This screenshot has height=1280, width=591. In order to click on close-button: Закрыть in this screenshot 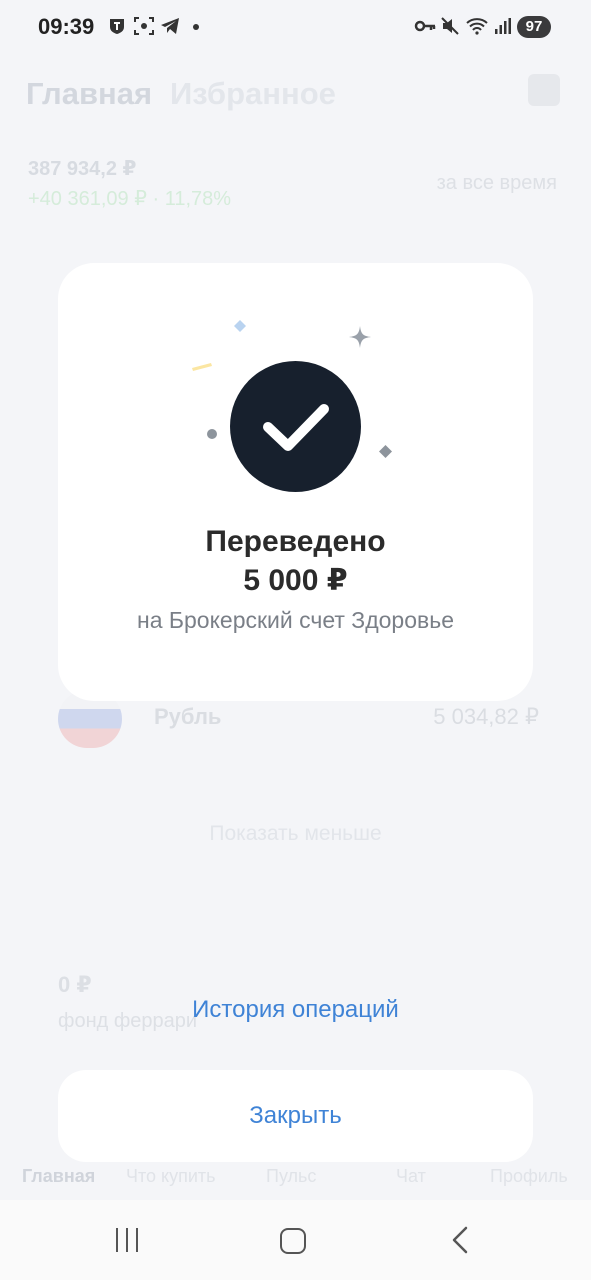, I will do `click(295, 1116)`.